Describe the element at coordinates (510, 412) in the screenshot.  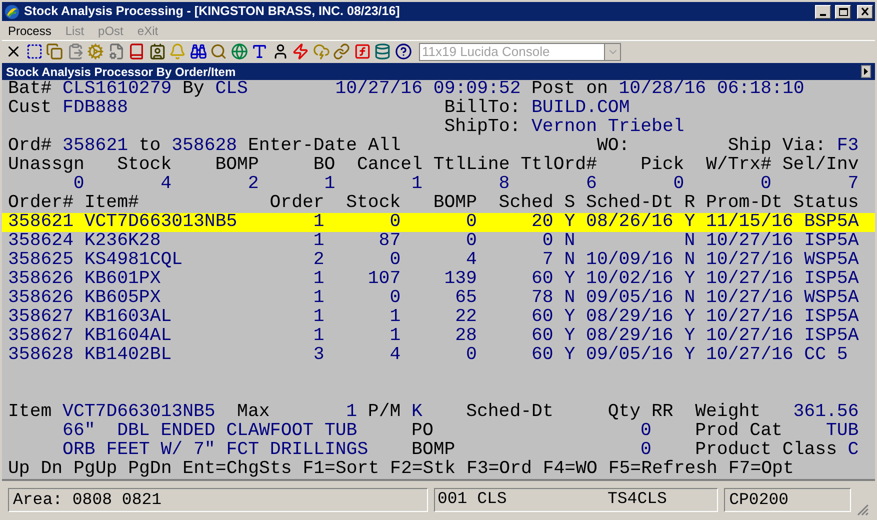
I see `field-label: Sched-Dt` at that location.